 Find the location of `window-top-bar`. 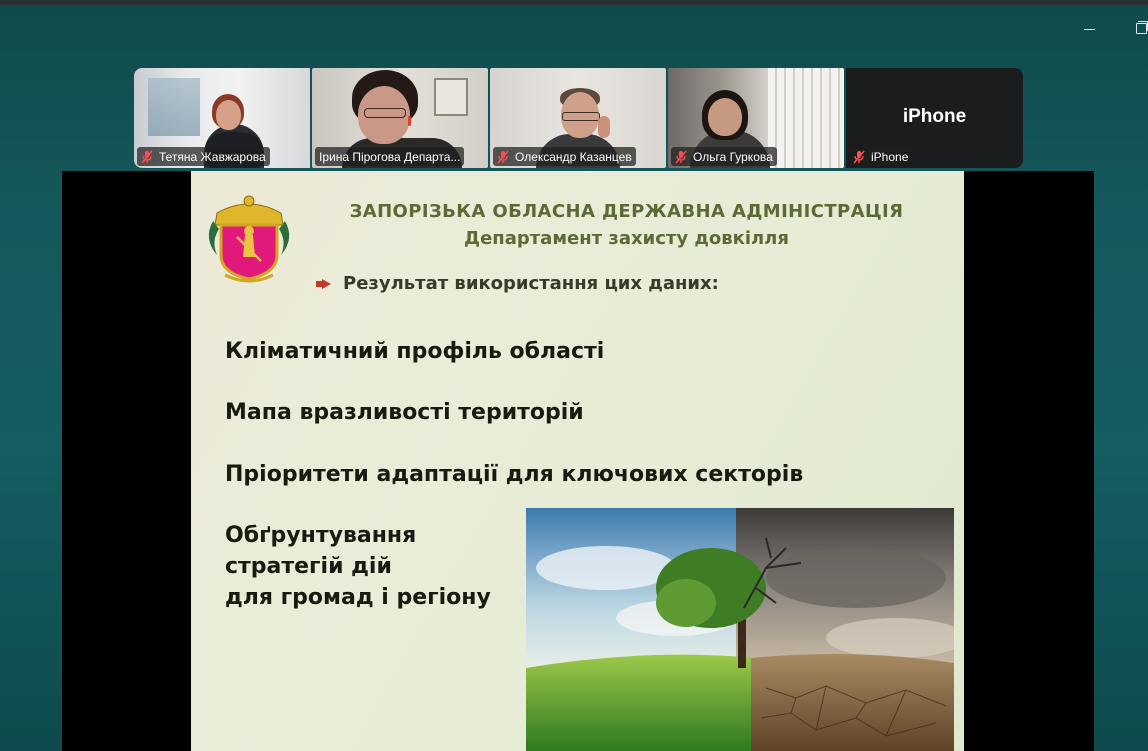

window-top-bar is located at coordinates (574, 2).